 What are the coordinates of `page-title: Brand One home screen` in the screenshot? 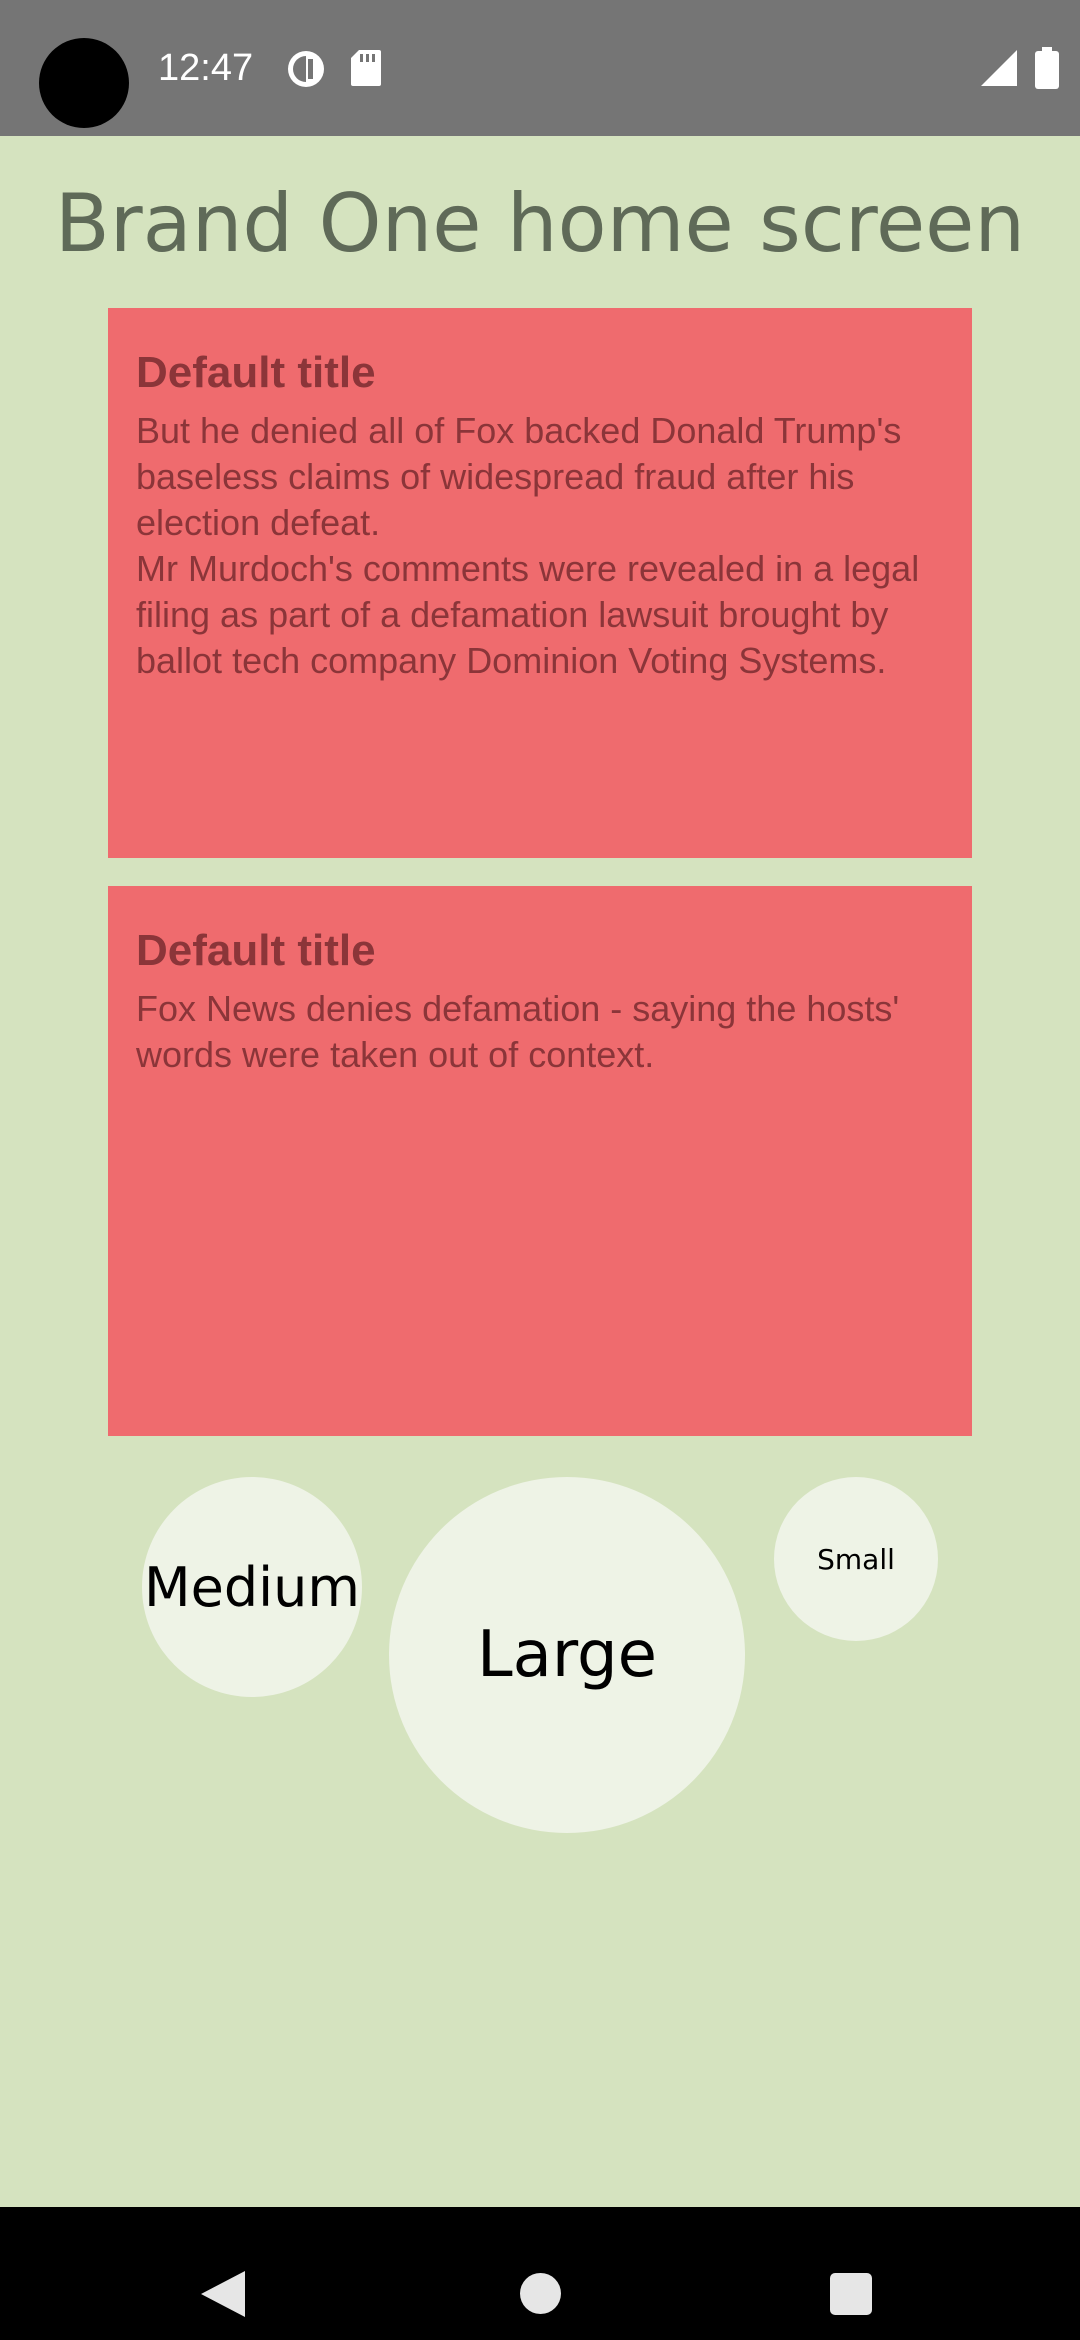 It's located at (540, 223).